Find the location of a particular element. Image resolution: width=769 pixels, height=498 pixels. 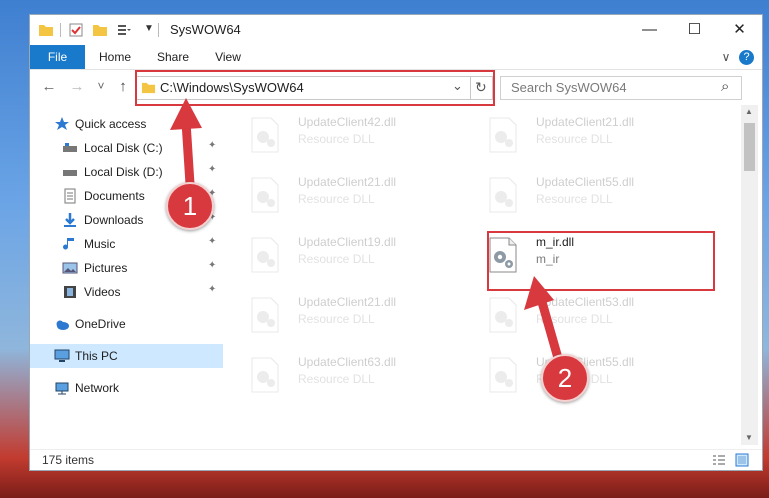

arrow-to-address-bar is located at coordinates (186, 143).